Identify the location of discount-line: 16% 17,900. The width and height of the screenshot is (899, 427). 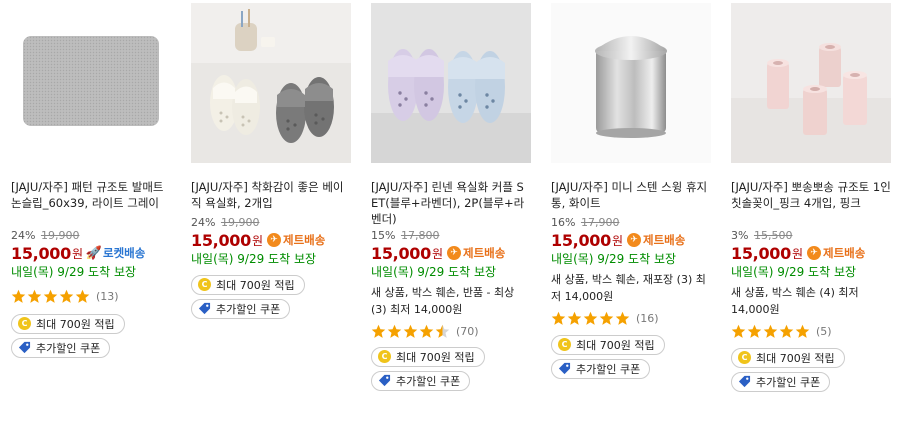
(633, 222).